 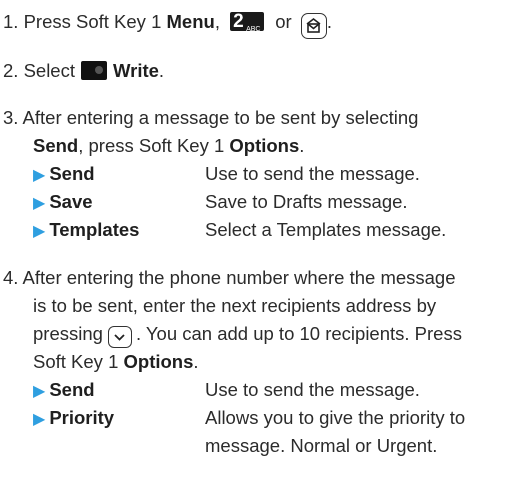 What do you see at coordinates (136, 70) in the screenshot?
I see `write-label: Write` at bounding box center [136, 70].